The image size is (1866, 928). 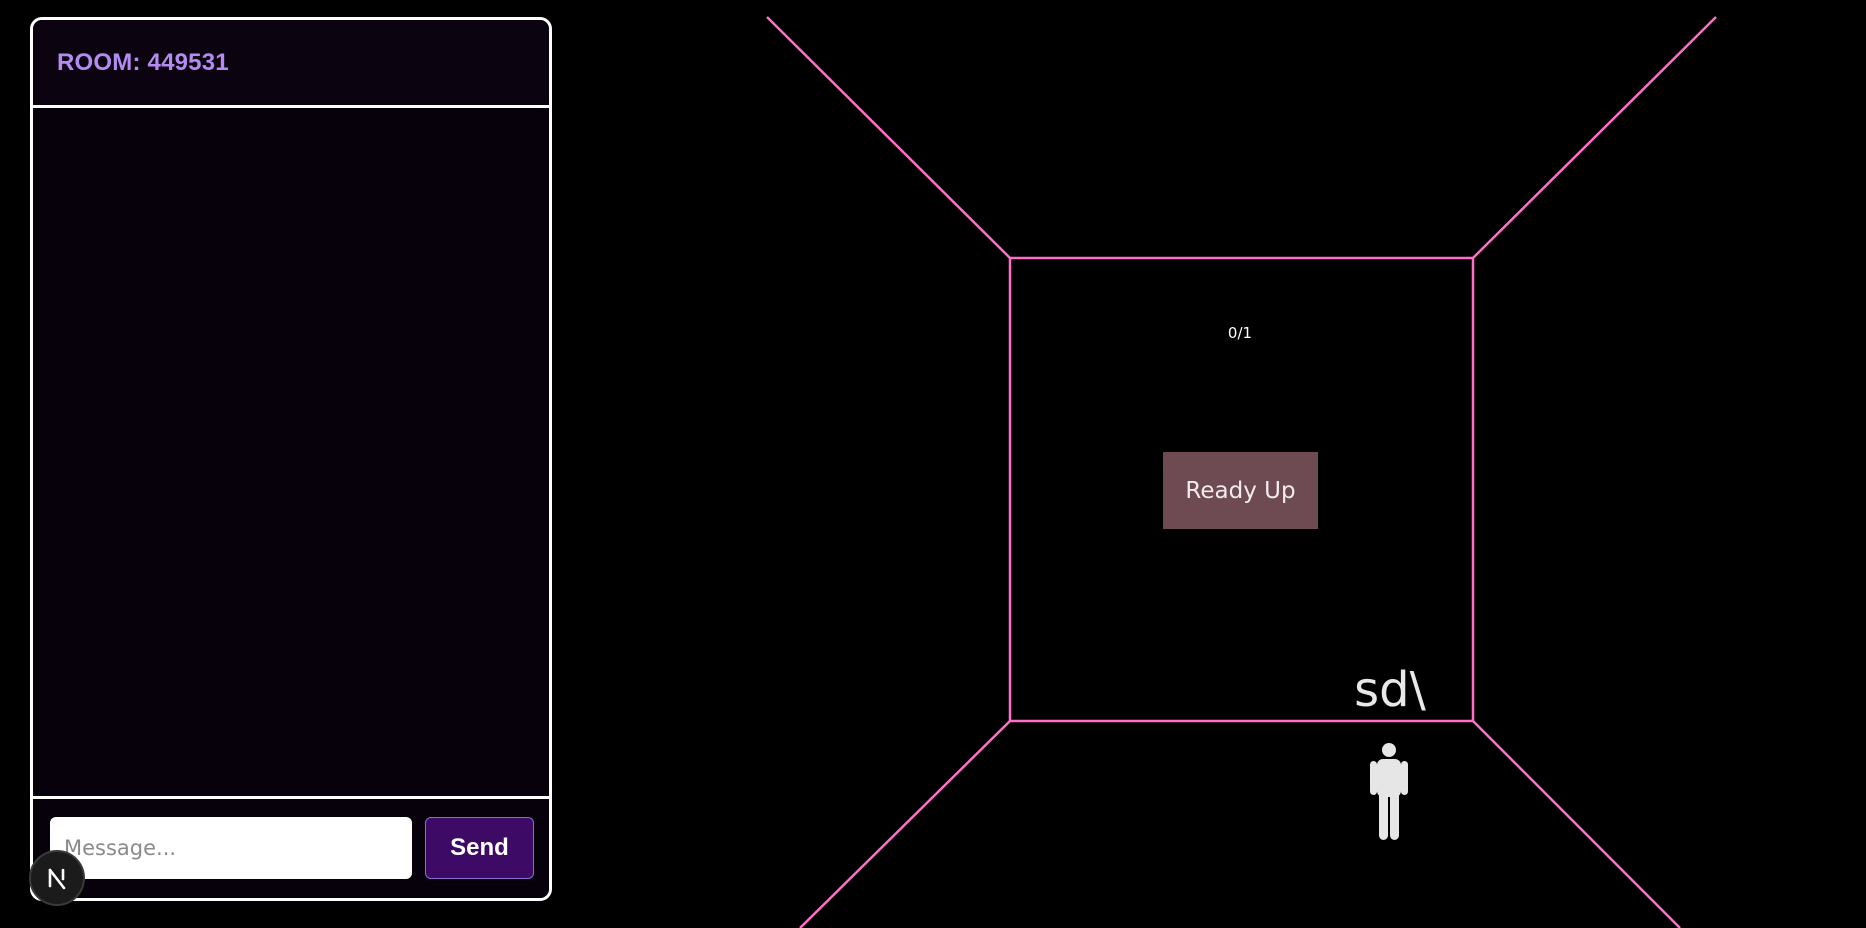 What do you see at coordinates (291, 64) in the screenshot?
I see `chat-header: ROOM: 449531` at bounding box center [291, 64].